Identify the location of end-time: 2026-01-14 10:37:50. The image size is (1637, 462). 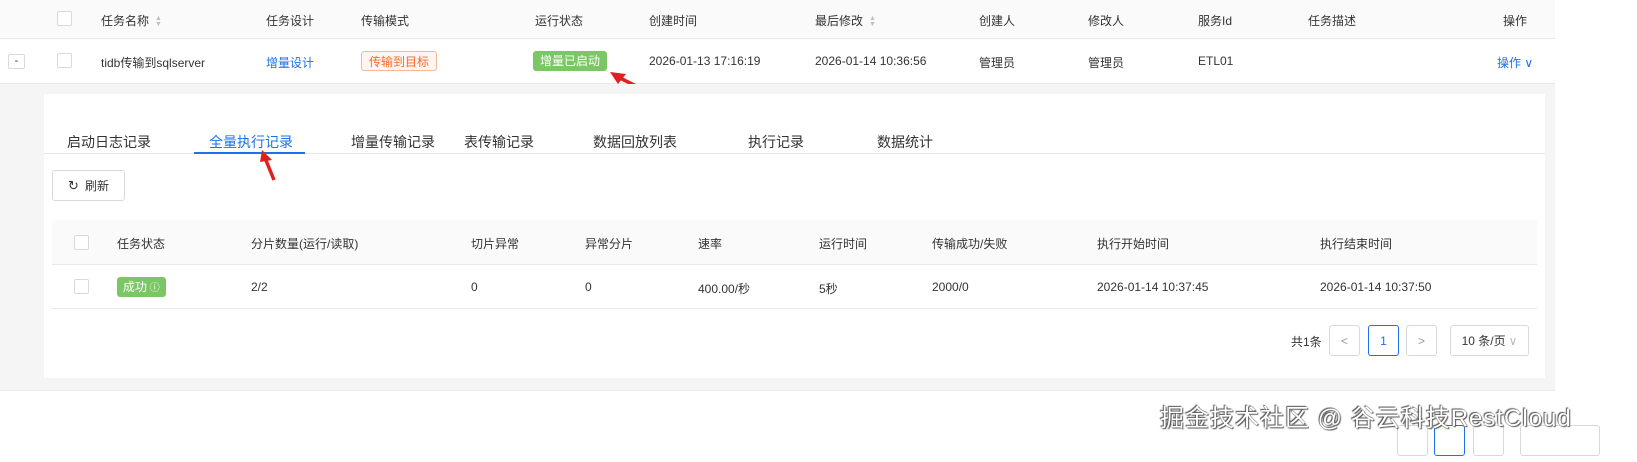
(1376, 287).